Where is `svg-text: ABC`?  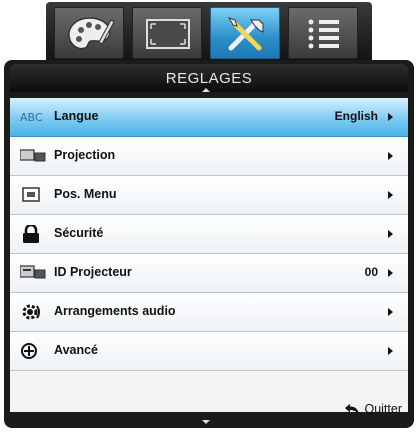 svg-text: ABC is located at coordinates (31, 117).